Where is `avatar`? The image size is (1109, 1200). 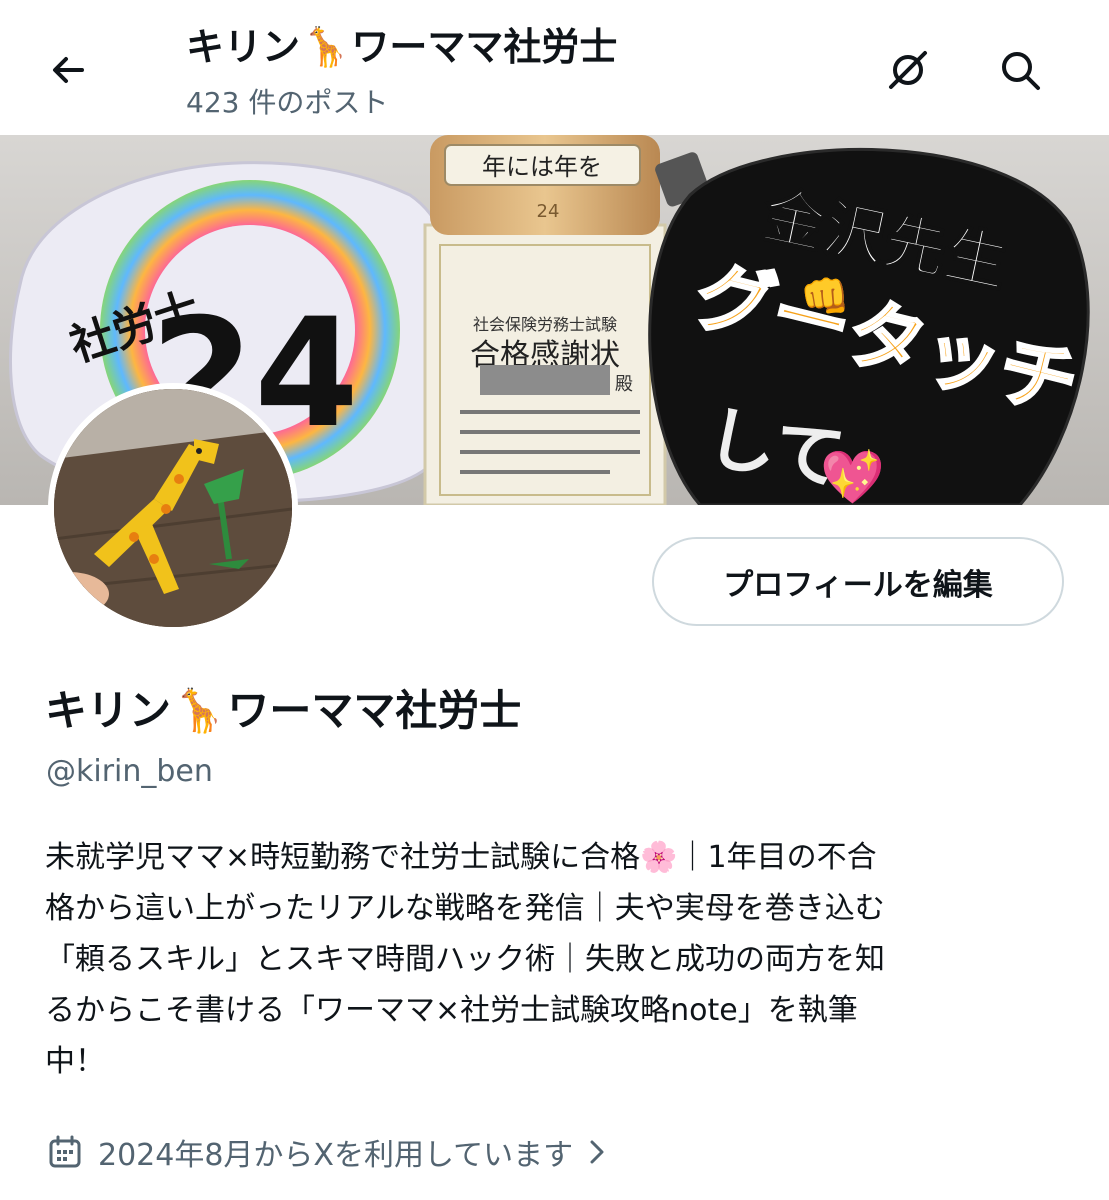 avatar is located at coordinates (173, 508).